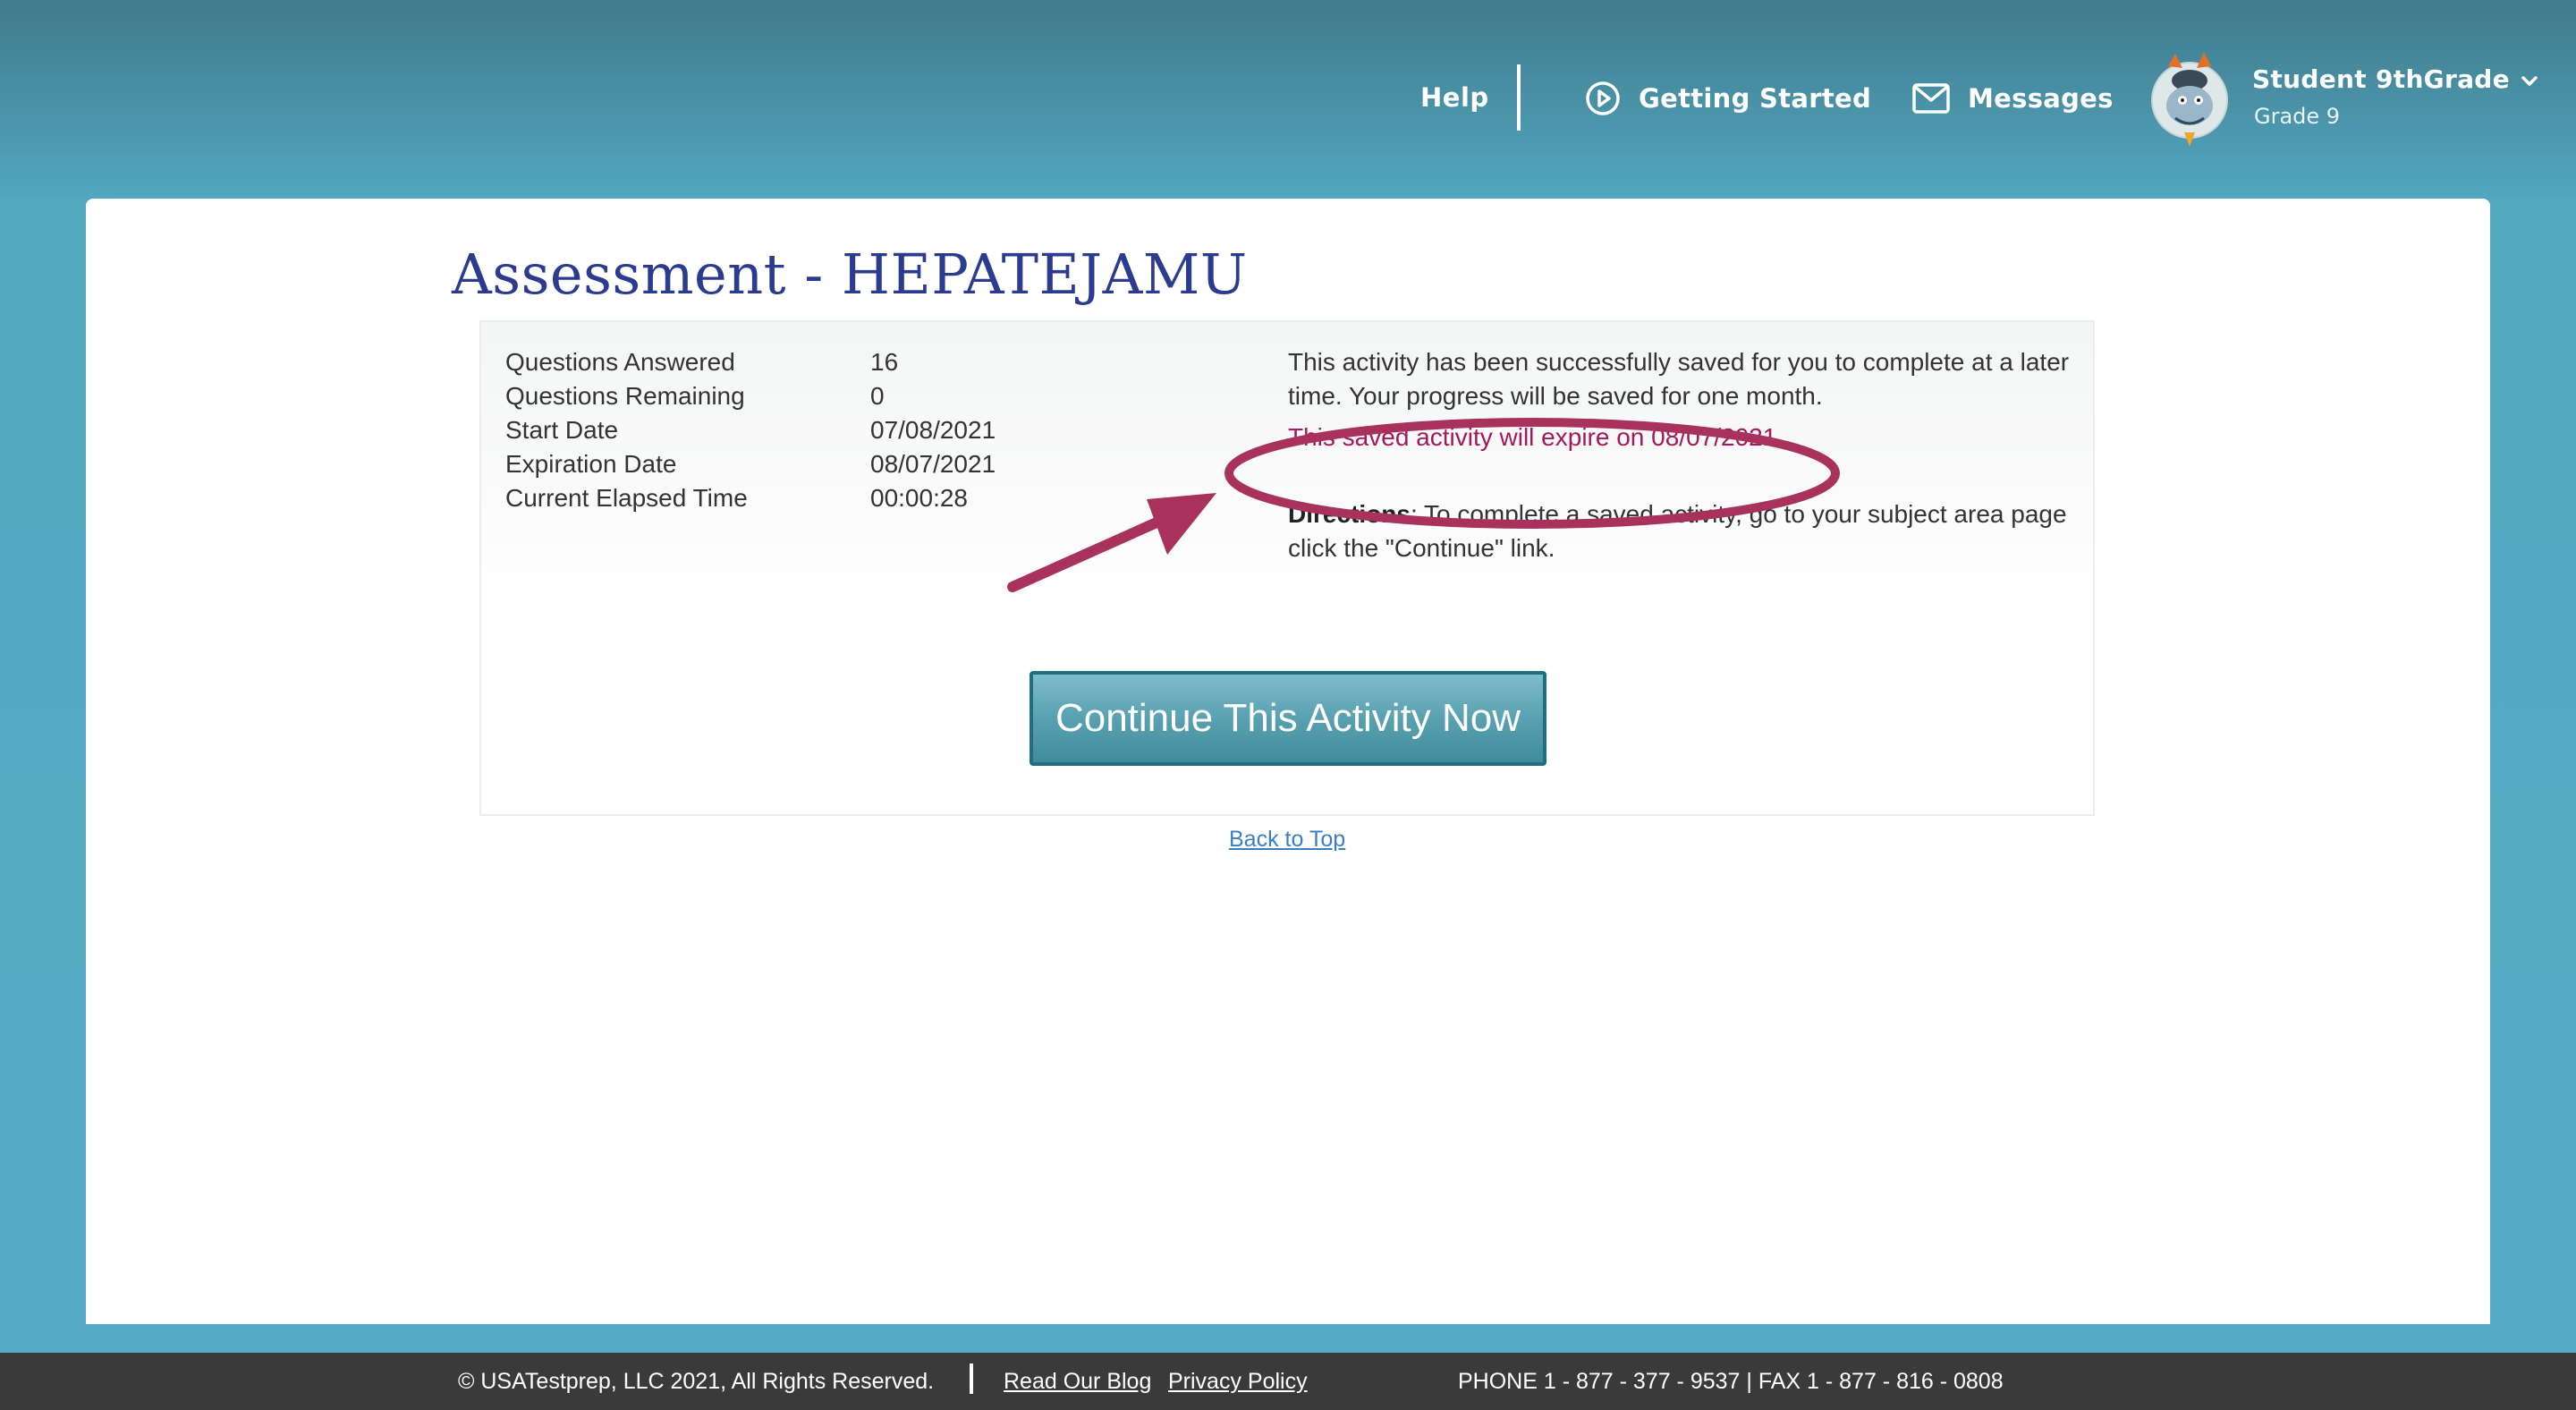  I want to click on play-circle-icon, so click(1603, 98).